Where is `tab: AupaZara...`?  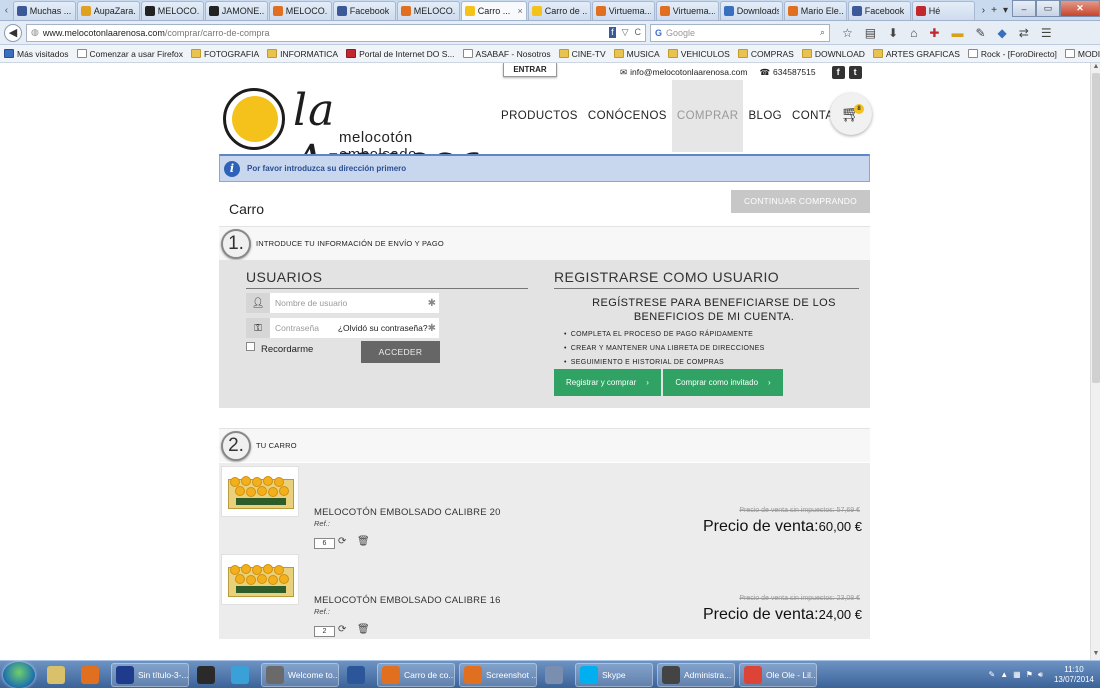
tab: AupaZara... is located at coordinates (108, 10).